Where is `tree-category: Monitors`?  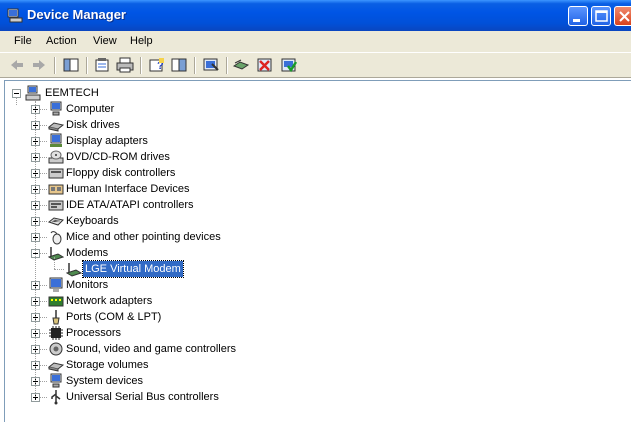
tree-category: Monitors is located at coordinates (315, 285).